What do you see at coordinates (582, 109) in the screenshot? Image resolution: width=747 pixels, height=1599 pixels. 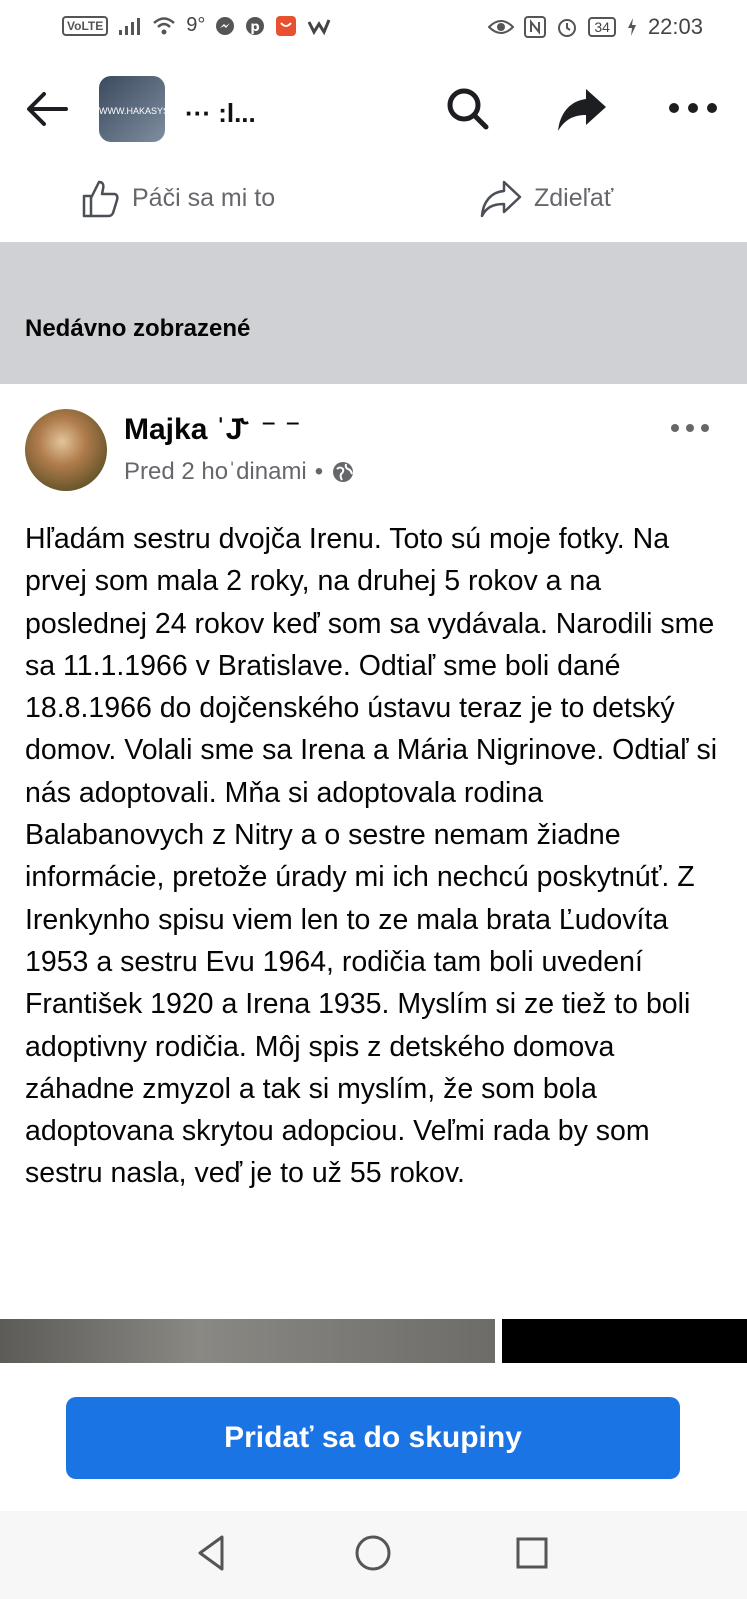 I see `share-icon` at bounding box center [582, 109].